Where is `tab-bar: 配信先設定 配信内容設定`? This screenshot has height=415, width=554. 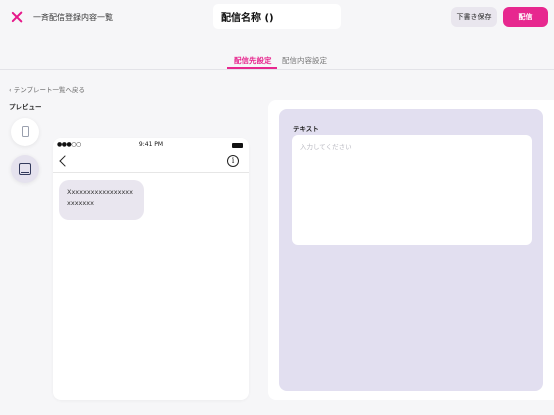 tab-bar: 配信先設定 配信内容設定 is located at coordinates (277, 60).